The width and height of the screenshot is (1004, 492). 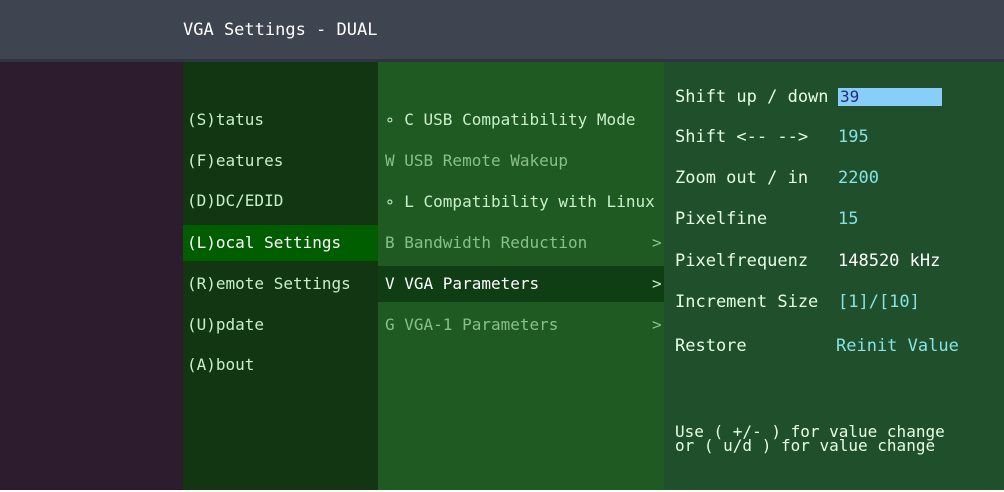 I want to click on menu-ddc-edid: (D)DC/EDID, so click(x=235, y=201).